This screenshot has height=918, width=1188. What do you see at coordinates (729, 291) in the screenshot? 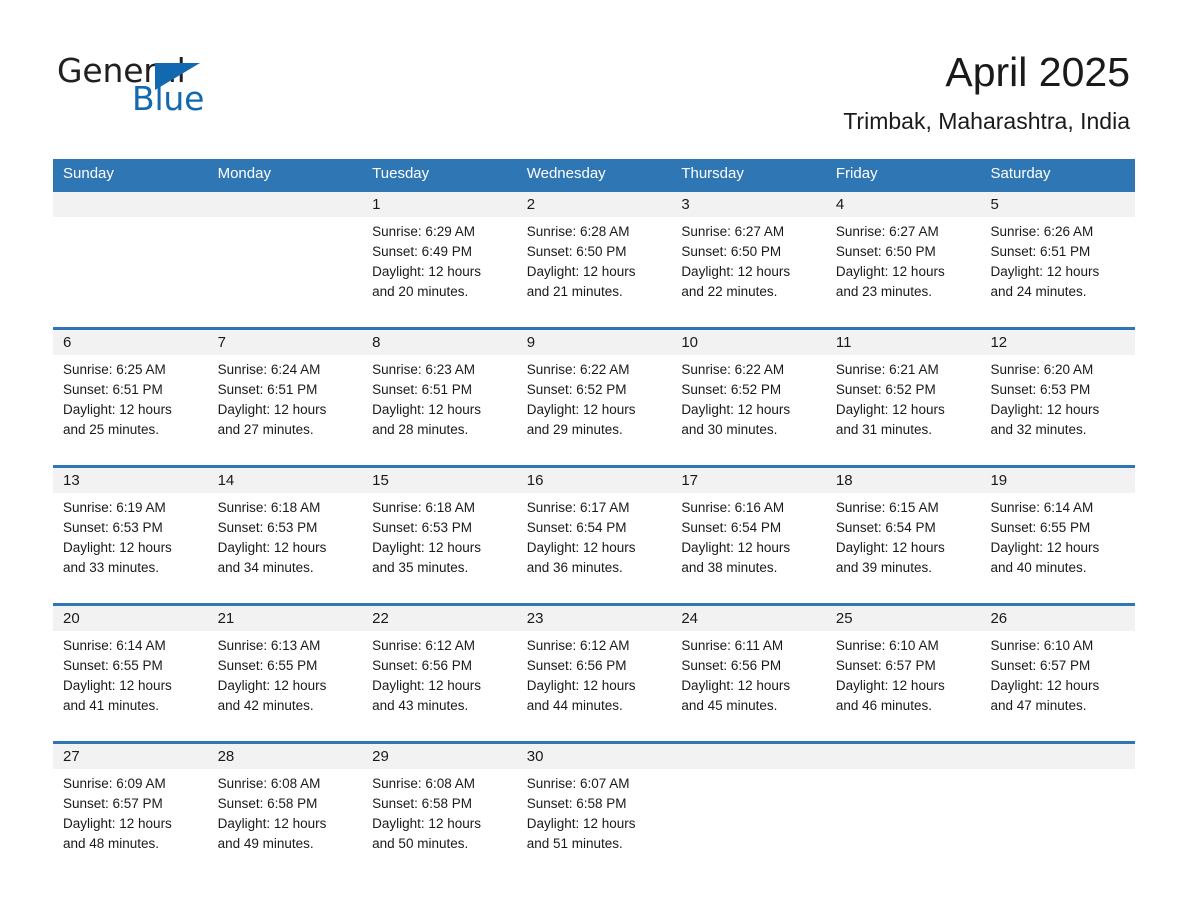
I see `daylight-text-line2: and 22 minutes.` at bounding box center [729, 291].